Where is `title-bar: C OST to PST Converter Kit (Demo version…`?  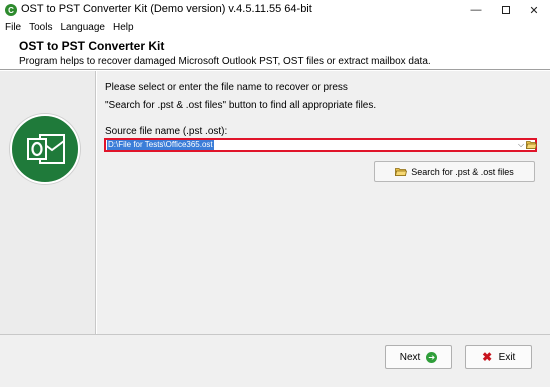
title-bar: C OST to PST Converter Kit (Demo version… is located at coordinates (275, 10).